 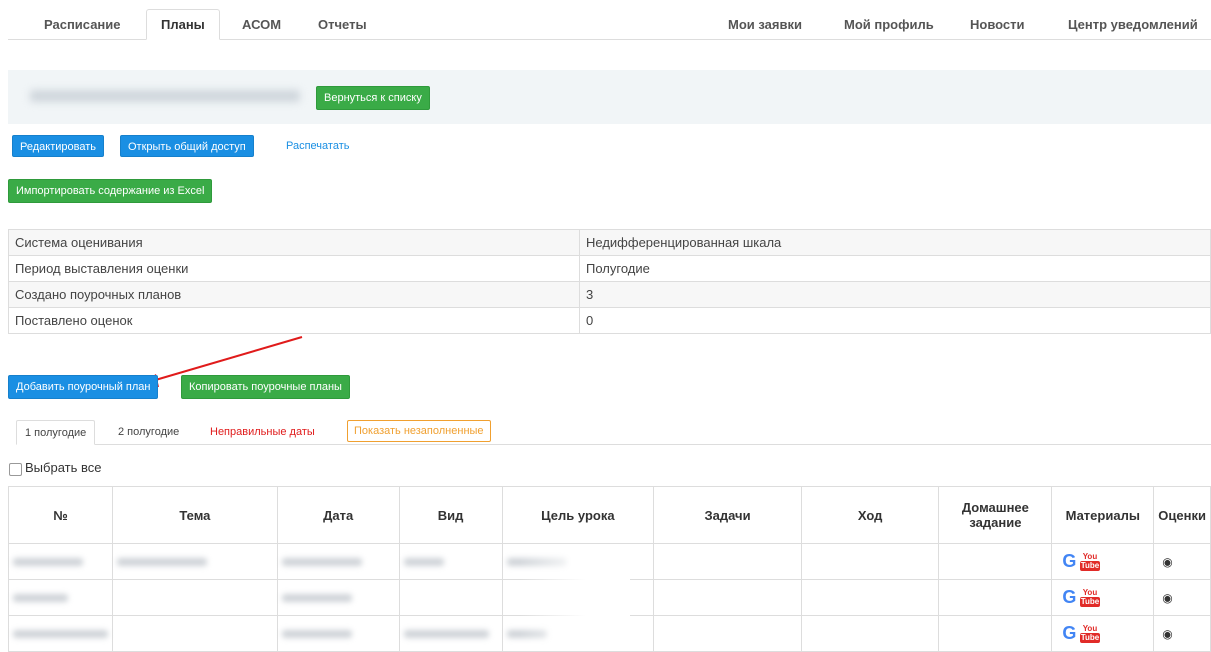 What do you see at coordinates (450, 515) in the screenshot?
I see `column-type: Вид` at bounding box center [450, 515].